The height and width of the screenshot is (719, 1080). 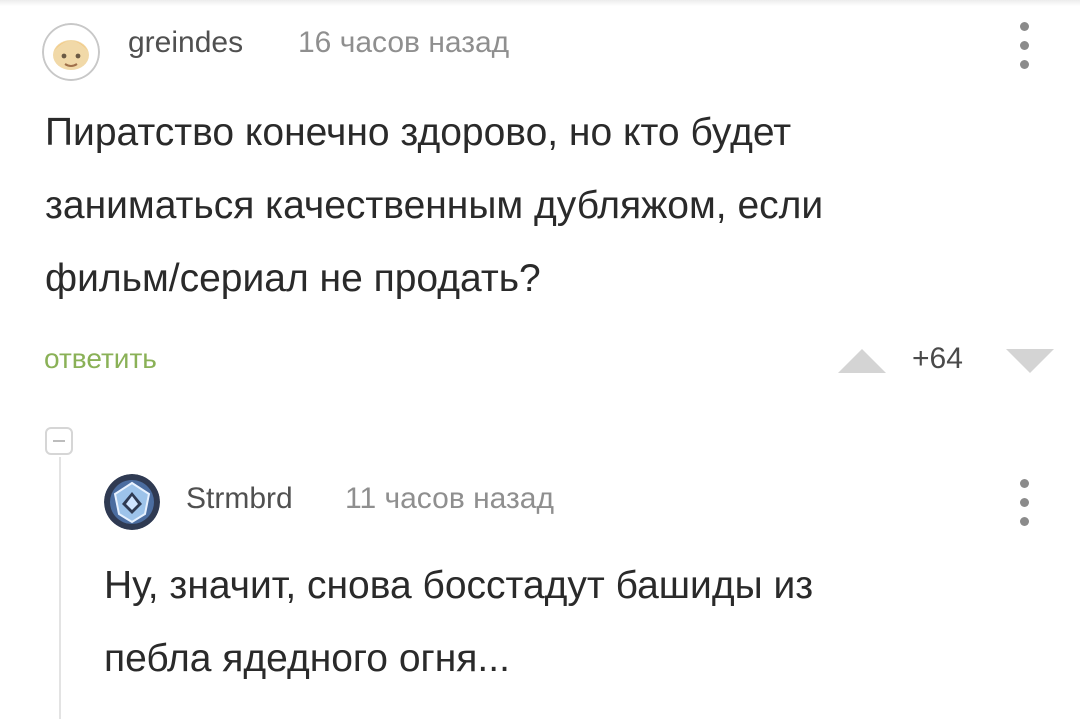 What do you see at coordinates (100, 359) in the screenshot?
I see `reply-button: ответить` at bounding box center [100, 359].